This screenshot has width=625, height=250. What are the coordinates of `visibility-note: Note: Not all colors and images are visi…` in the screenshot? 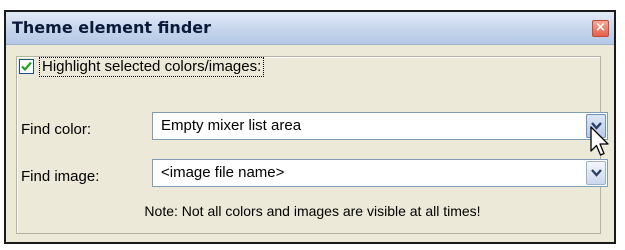 It's located at (312, 211).